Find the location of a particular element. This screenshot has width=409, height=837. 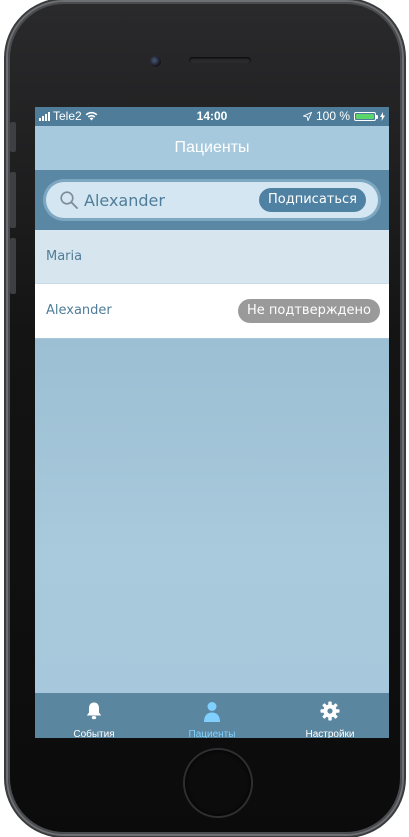

tab-events: События is located at coordinates (94, 715).